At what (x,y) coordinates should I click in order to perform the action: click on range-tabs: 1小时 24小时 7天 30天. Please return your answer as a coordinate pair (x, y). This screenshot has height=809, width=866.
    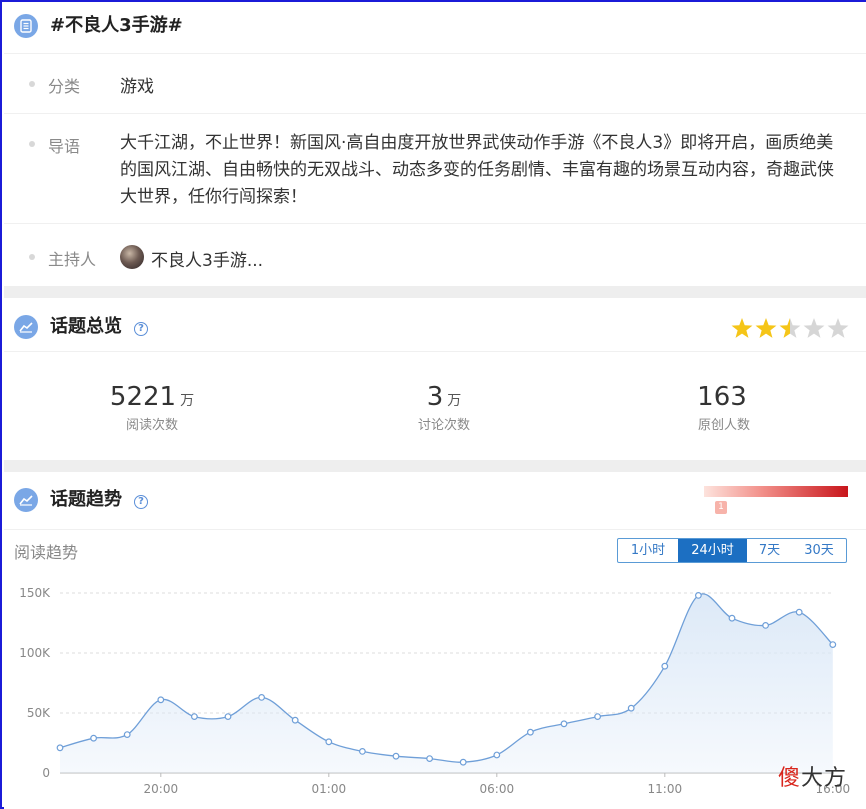
    Looking at the image, I should click on (732, 550).